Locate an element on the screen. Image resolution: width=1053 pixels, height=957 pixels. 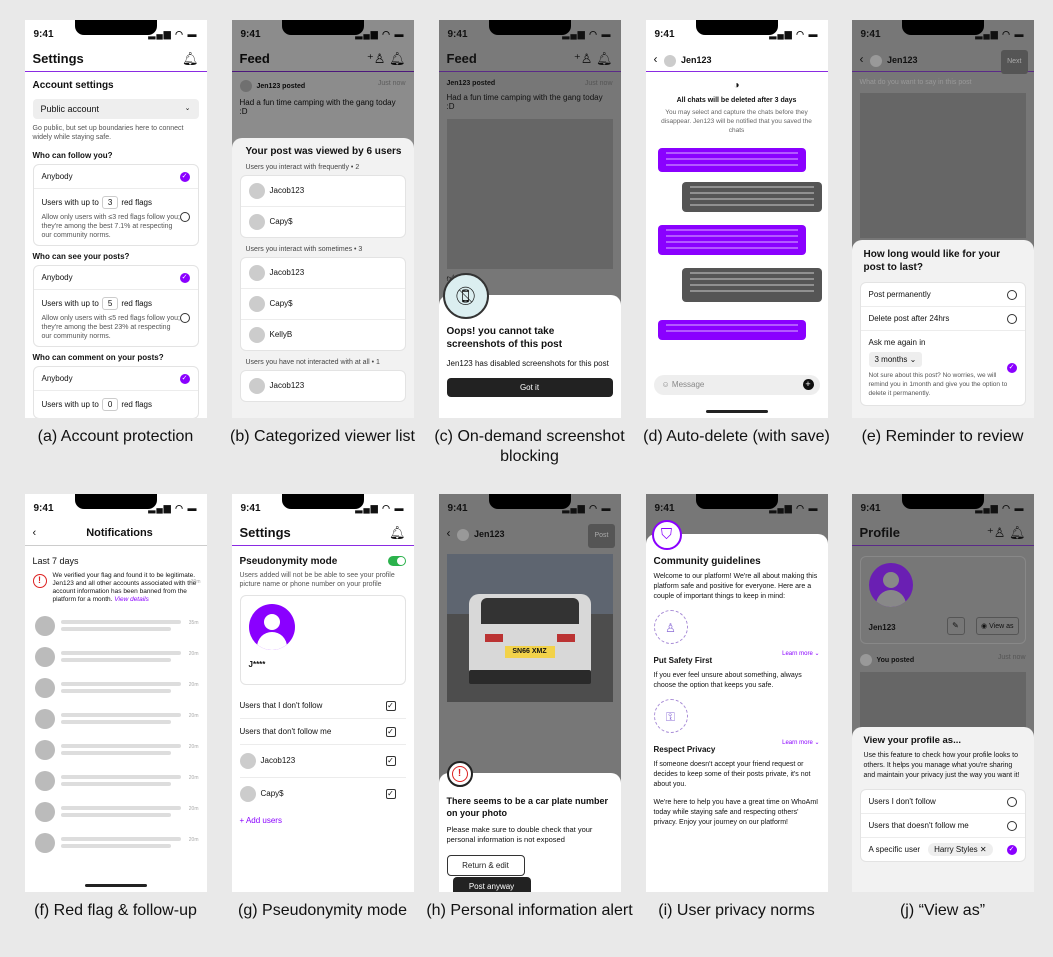
list-item: Capy$ ✓ is located at coordinates (322, 794).